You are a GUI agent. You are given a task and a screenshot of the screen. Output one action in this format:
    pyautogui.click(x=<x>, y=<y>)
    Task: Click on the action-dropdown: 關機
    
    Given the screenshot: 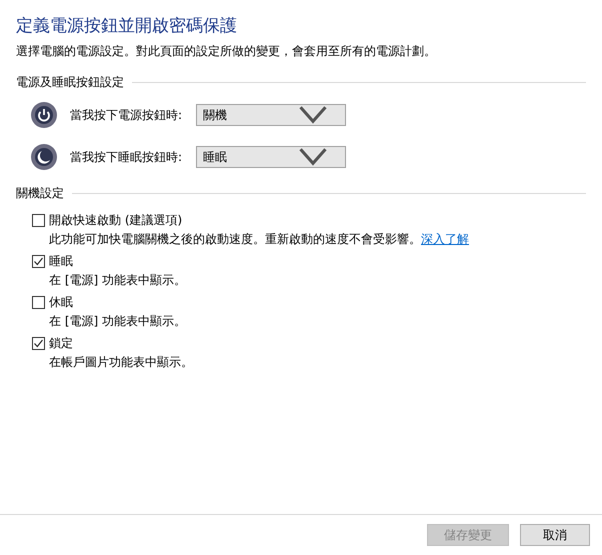 What is the action you would take?
    pyautogui.click(x=271, y=115)
    